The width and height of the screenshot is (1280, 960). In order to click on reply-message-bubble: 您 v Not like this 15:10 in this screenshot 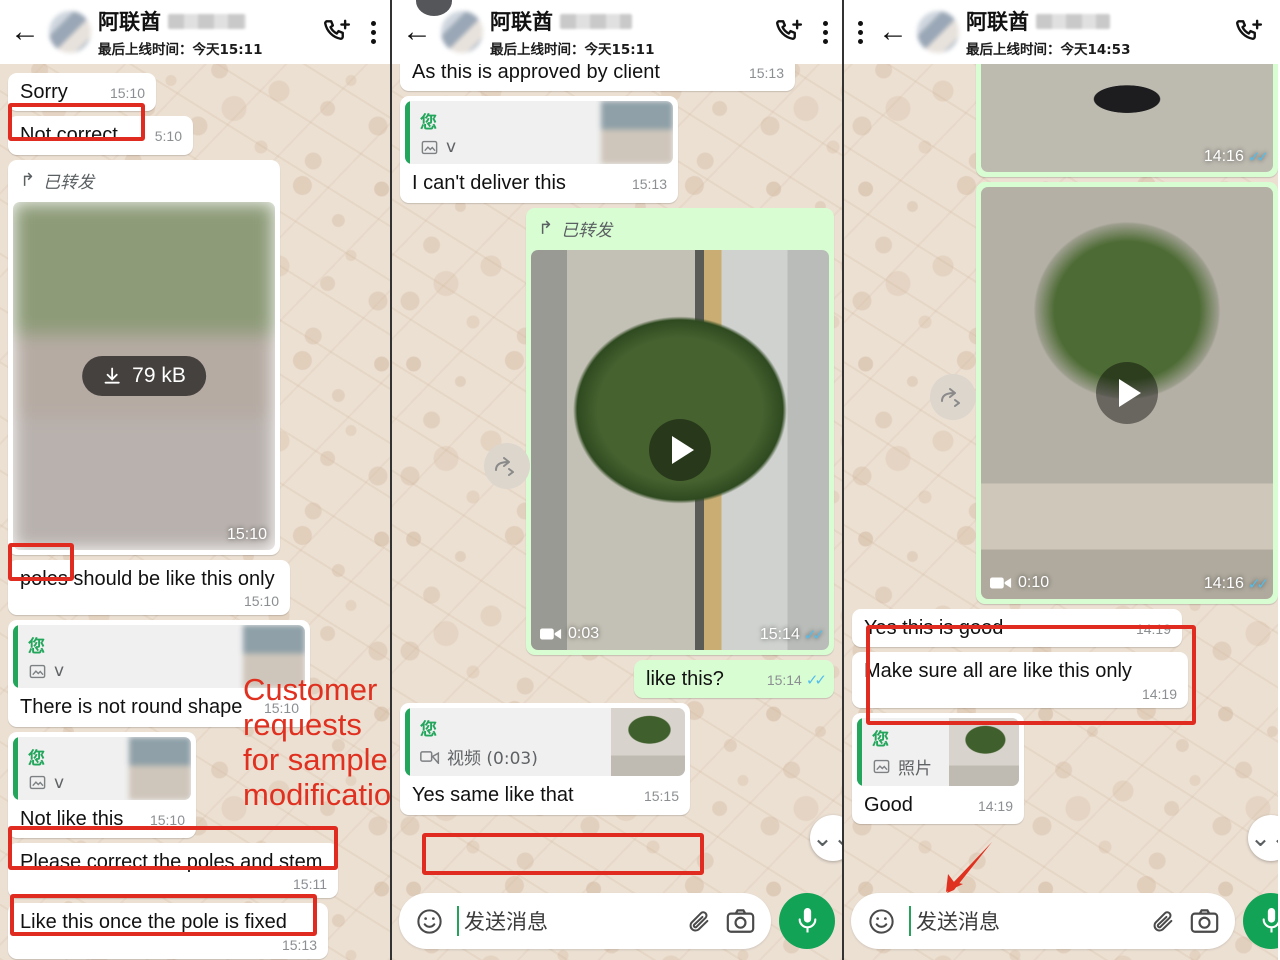, I will do `click(102, 784)`.